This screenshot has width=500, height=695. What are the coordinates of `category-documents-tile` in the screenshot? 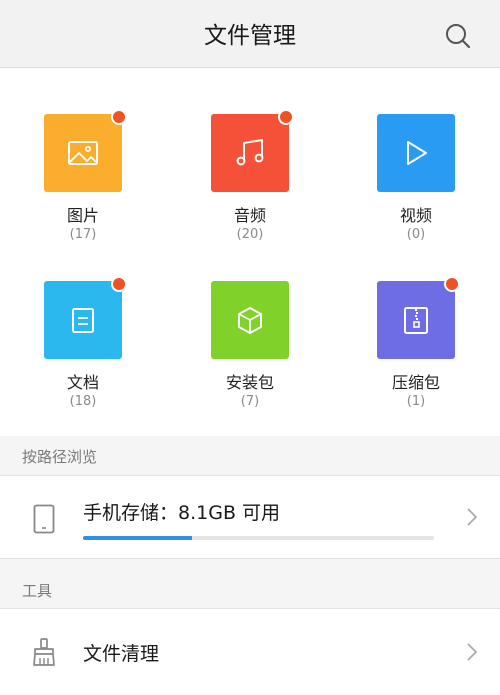 It's located at (83, 320).